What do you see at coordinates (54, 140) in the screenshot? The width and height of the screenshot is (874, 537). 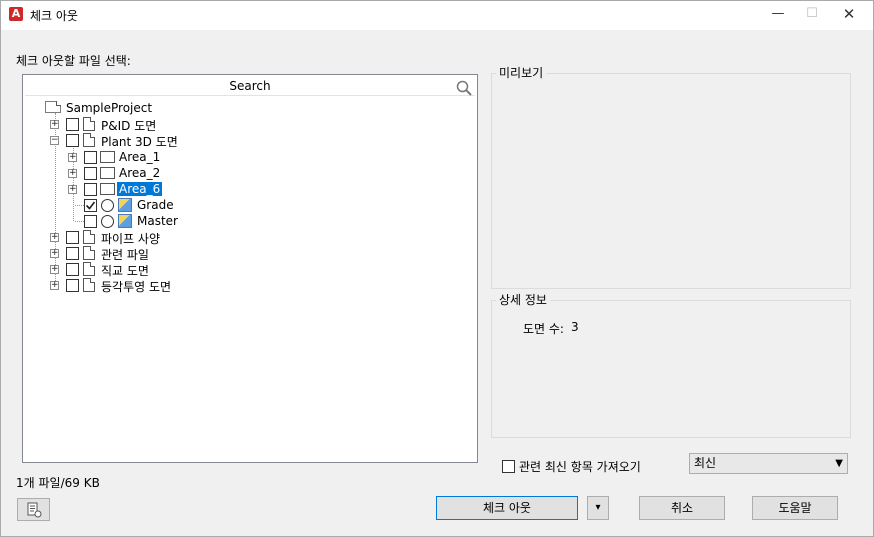 I see `collapse-icon: −` at bounding box center [54, 140].